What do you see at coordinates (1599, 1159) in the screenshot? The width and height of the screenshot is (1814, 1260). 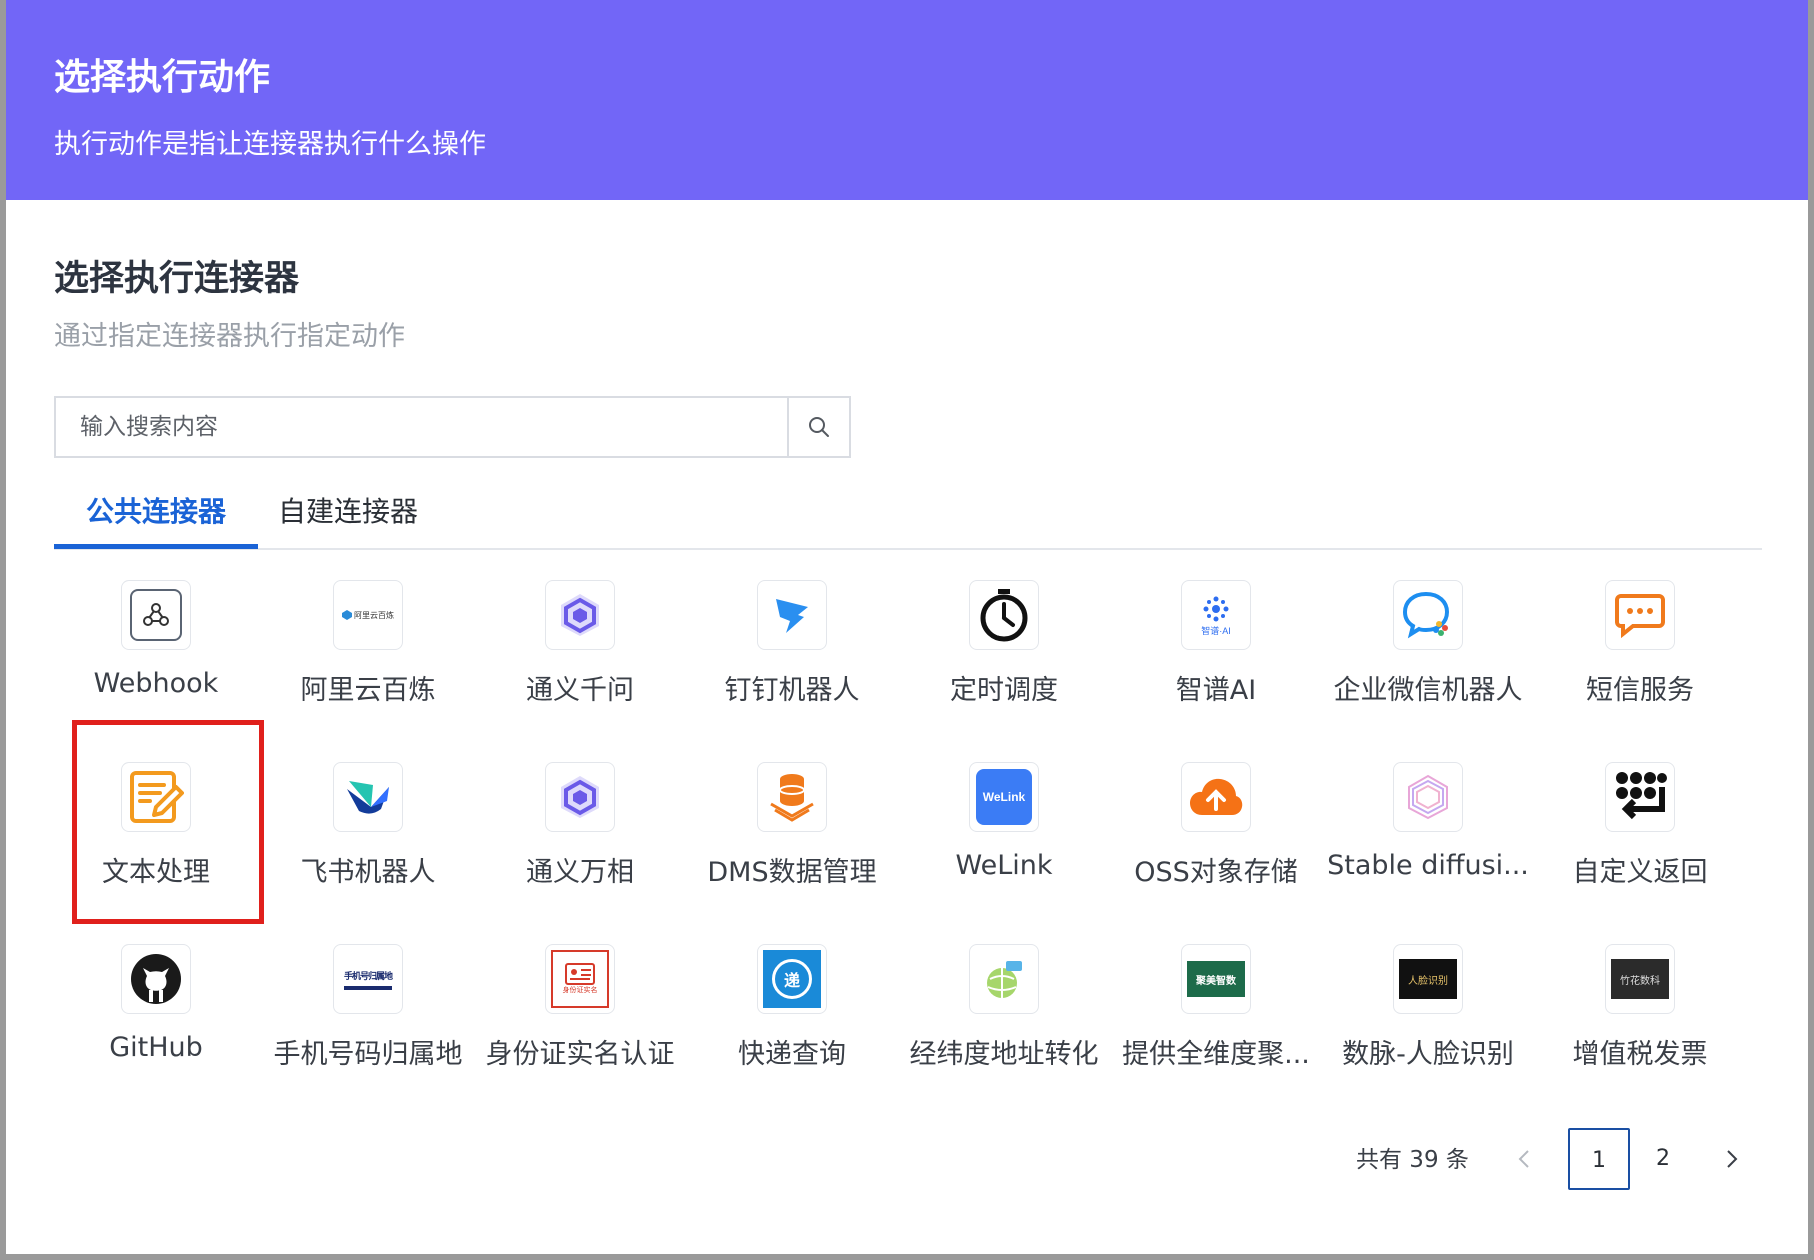 I see `pagination-page-1: 1` at bounding box center [1599, 1159].